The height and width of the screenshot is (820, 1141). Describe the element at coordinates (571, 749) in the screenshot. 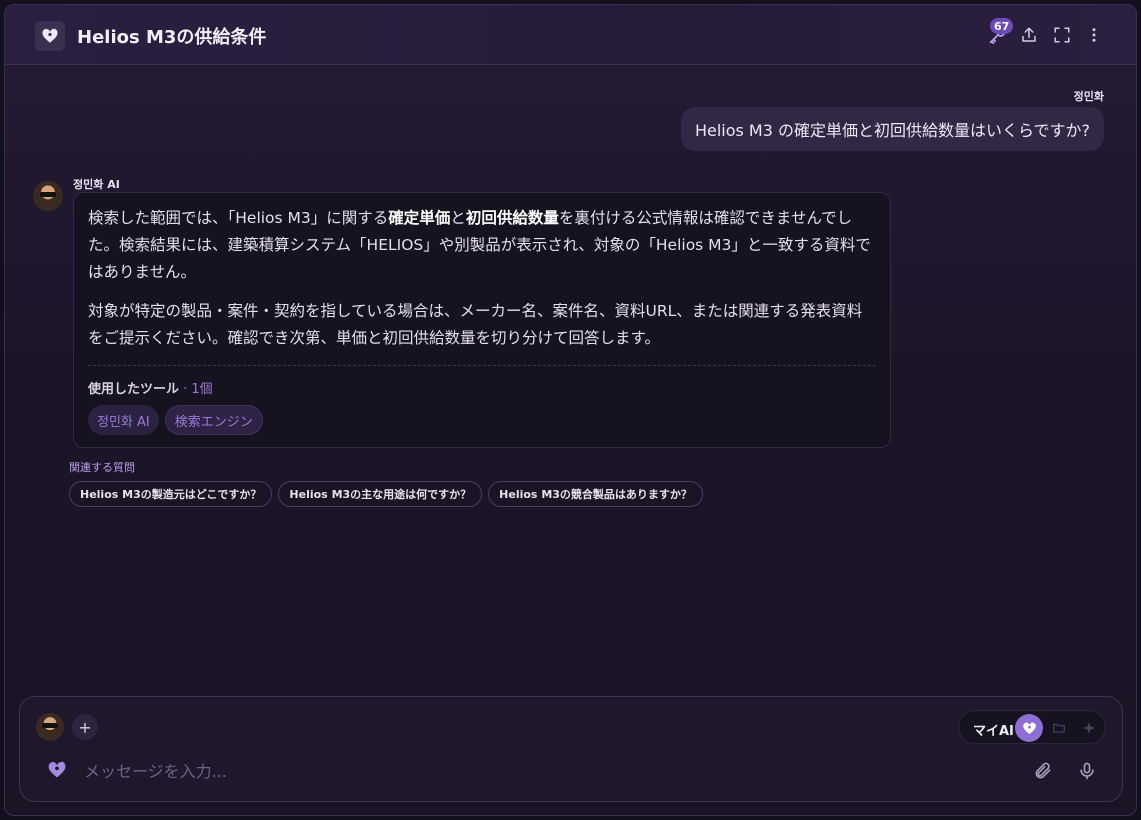

I see `message-composer: + マイAI` at that location.